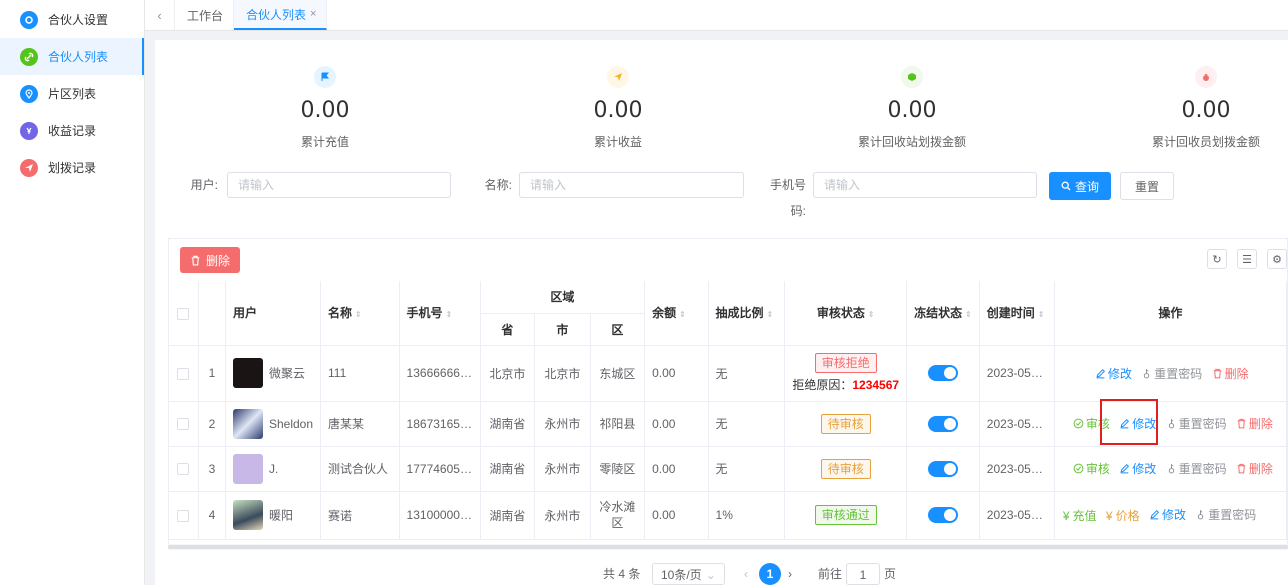  What do you see at coordinates (747, 313) in the screenshot?
I see `ratio-header: 抽成比例 ⇕` at bounding box center [747, 313].